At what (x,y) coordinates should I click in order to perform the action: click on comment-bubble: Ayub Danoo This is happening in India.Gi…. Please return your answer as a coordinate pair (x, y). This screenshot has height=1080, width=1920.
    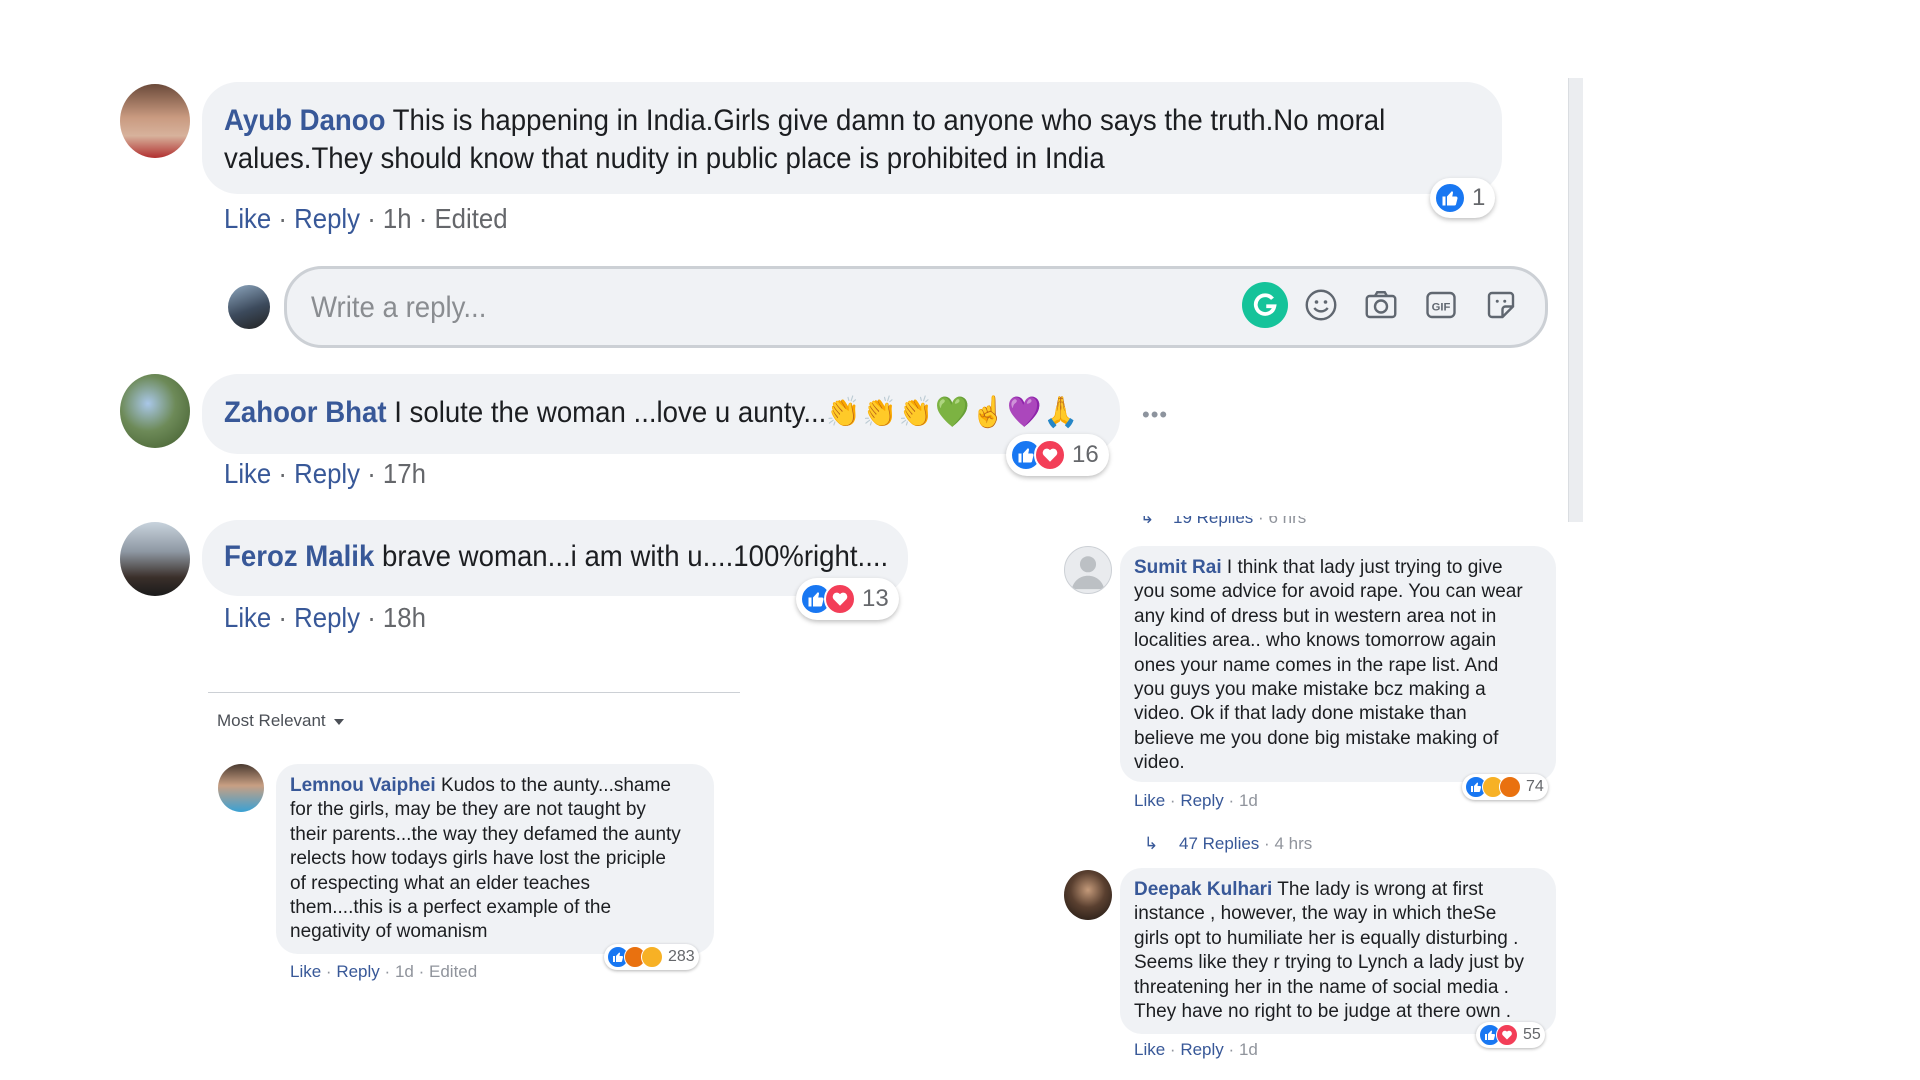
    Looking at the image, I should click on (852, 138).